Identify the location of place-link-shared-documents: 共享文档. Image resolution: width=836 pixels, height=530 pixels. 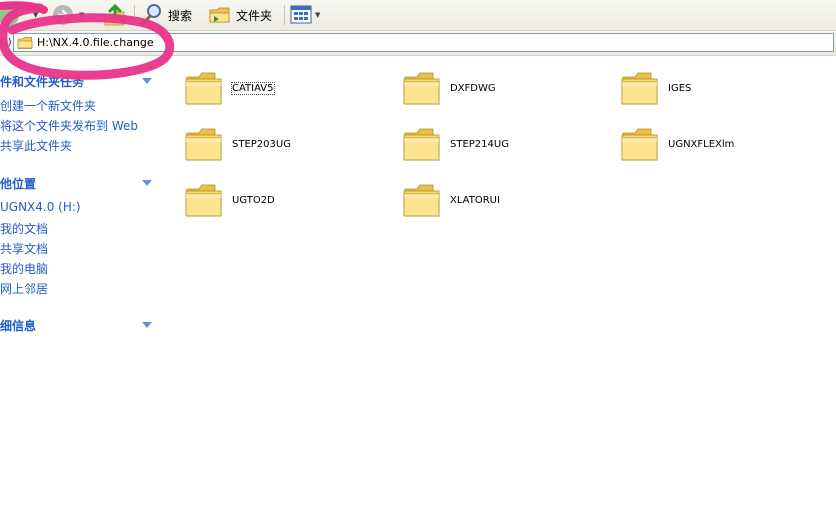
(24, 248).